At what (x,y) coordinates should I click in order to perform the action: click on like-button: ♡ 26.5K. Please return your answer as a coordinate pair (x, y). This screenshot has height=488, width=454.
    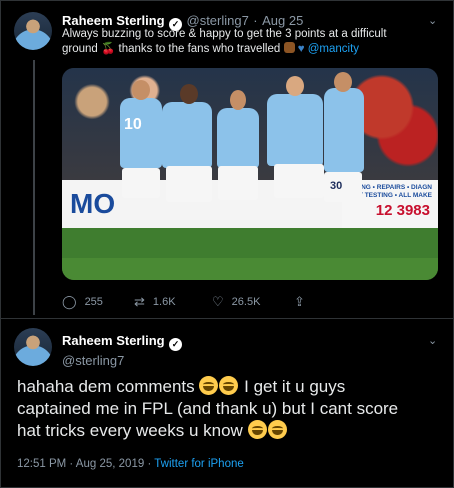
    Looking at the image, I should click on (236, 302).